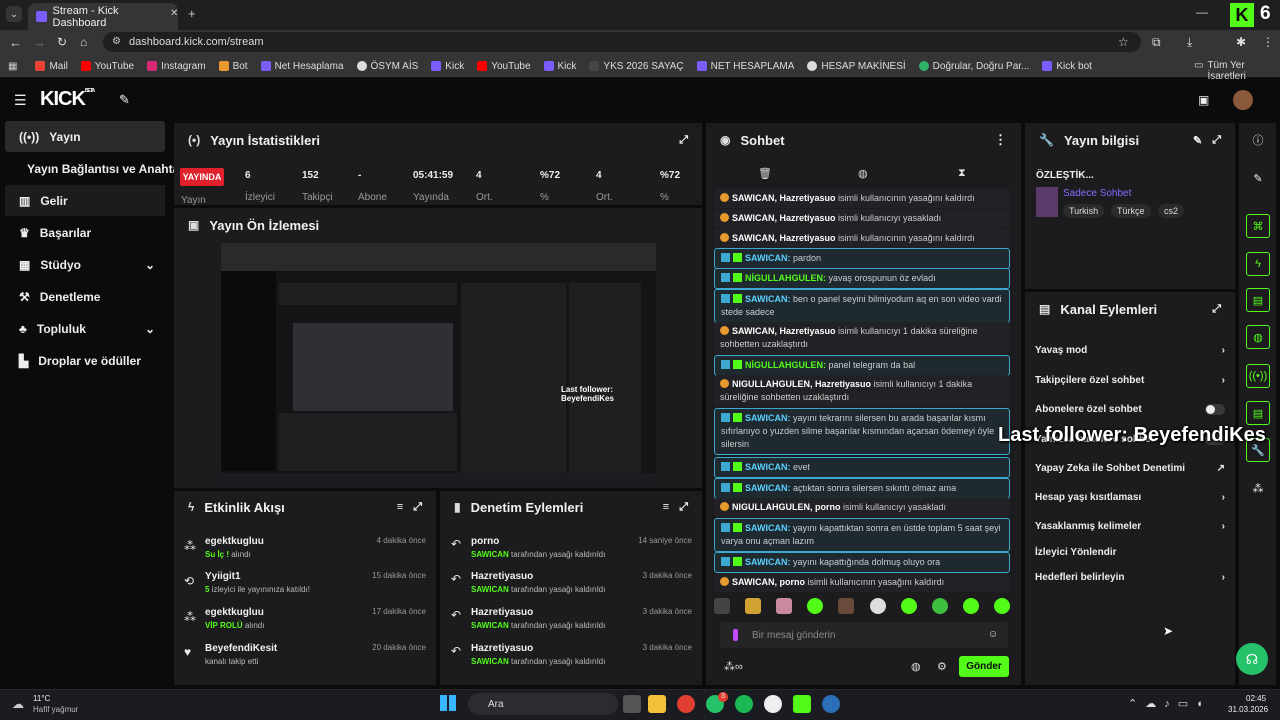 Image resolution: width=1280 pixels, height=720 pixels. Describe the element at coordinates (504, 66) in the screenshot. I see `bookmark-youtube-2: YouTube` at that location.